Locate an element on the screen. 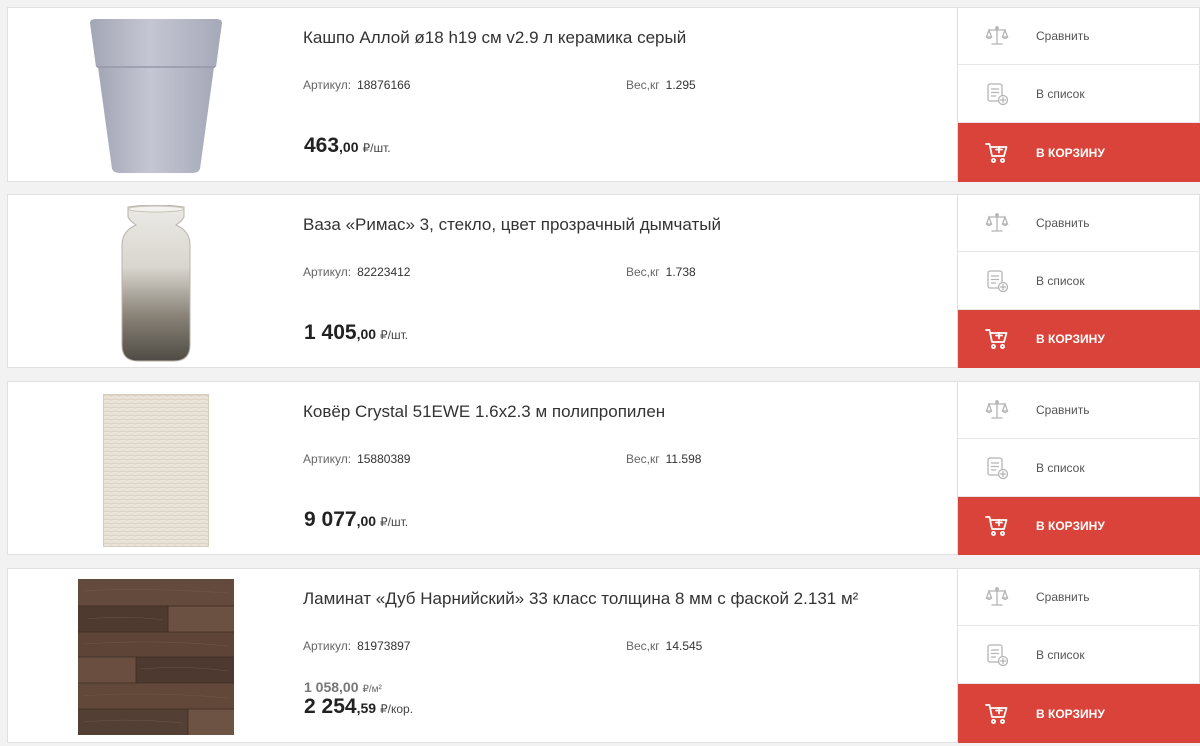  article-attribute: Артикул: 18876166 is located at coordinates (356, 85).